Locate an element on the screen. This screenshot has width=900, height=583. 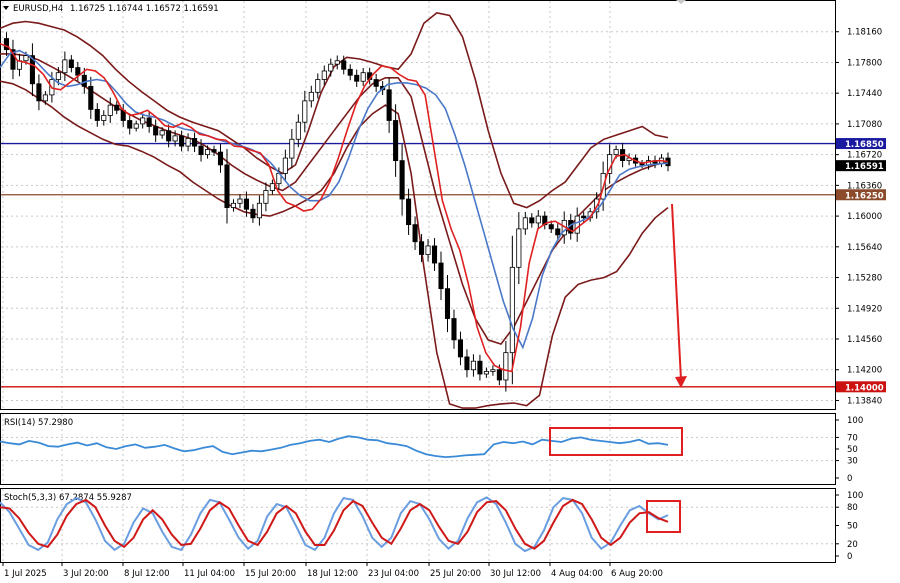
y-tick-label: 1.14920 is located at coordinates (864, 309).